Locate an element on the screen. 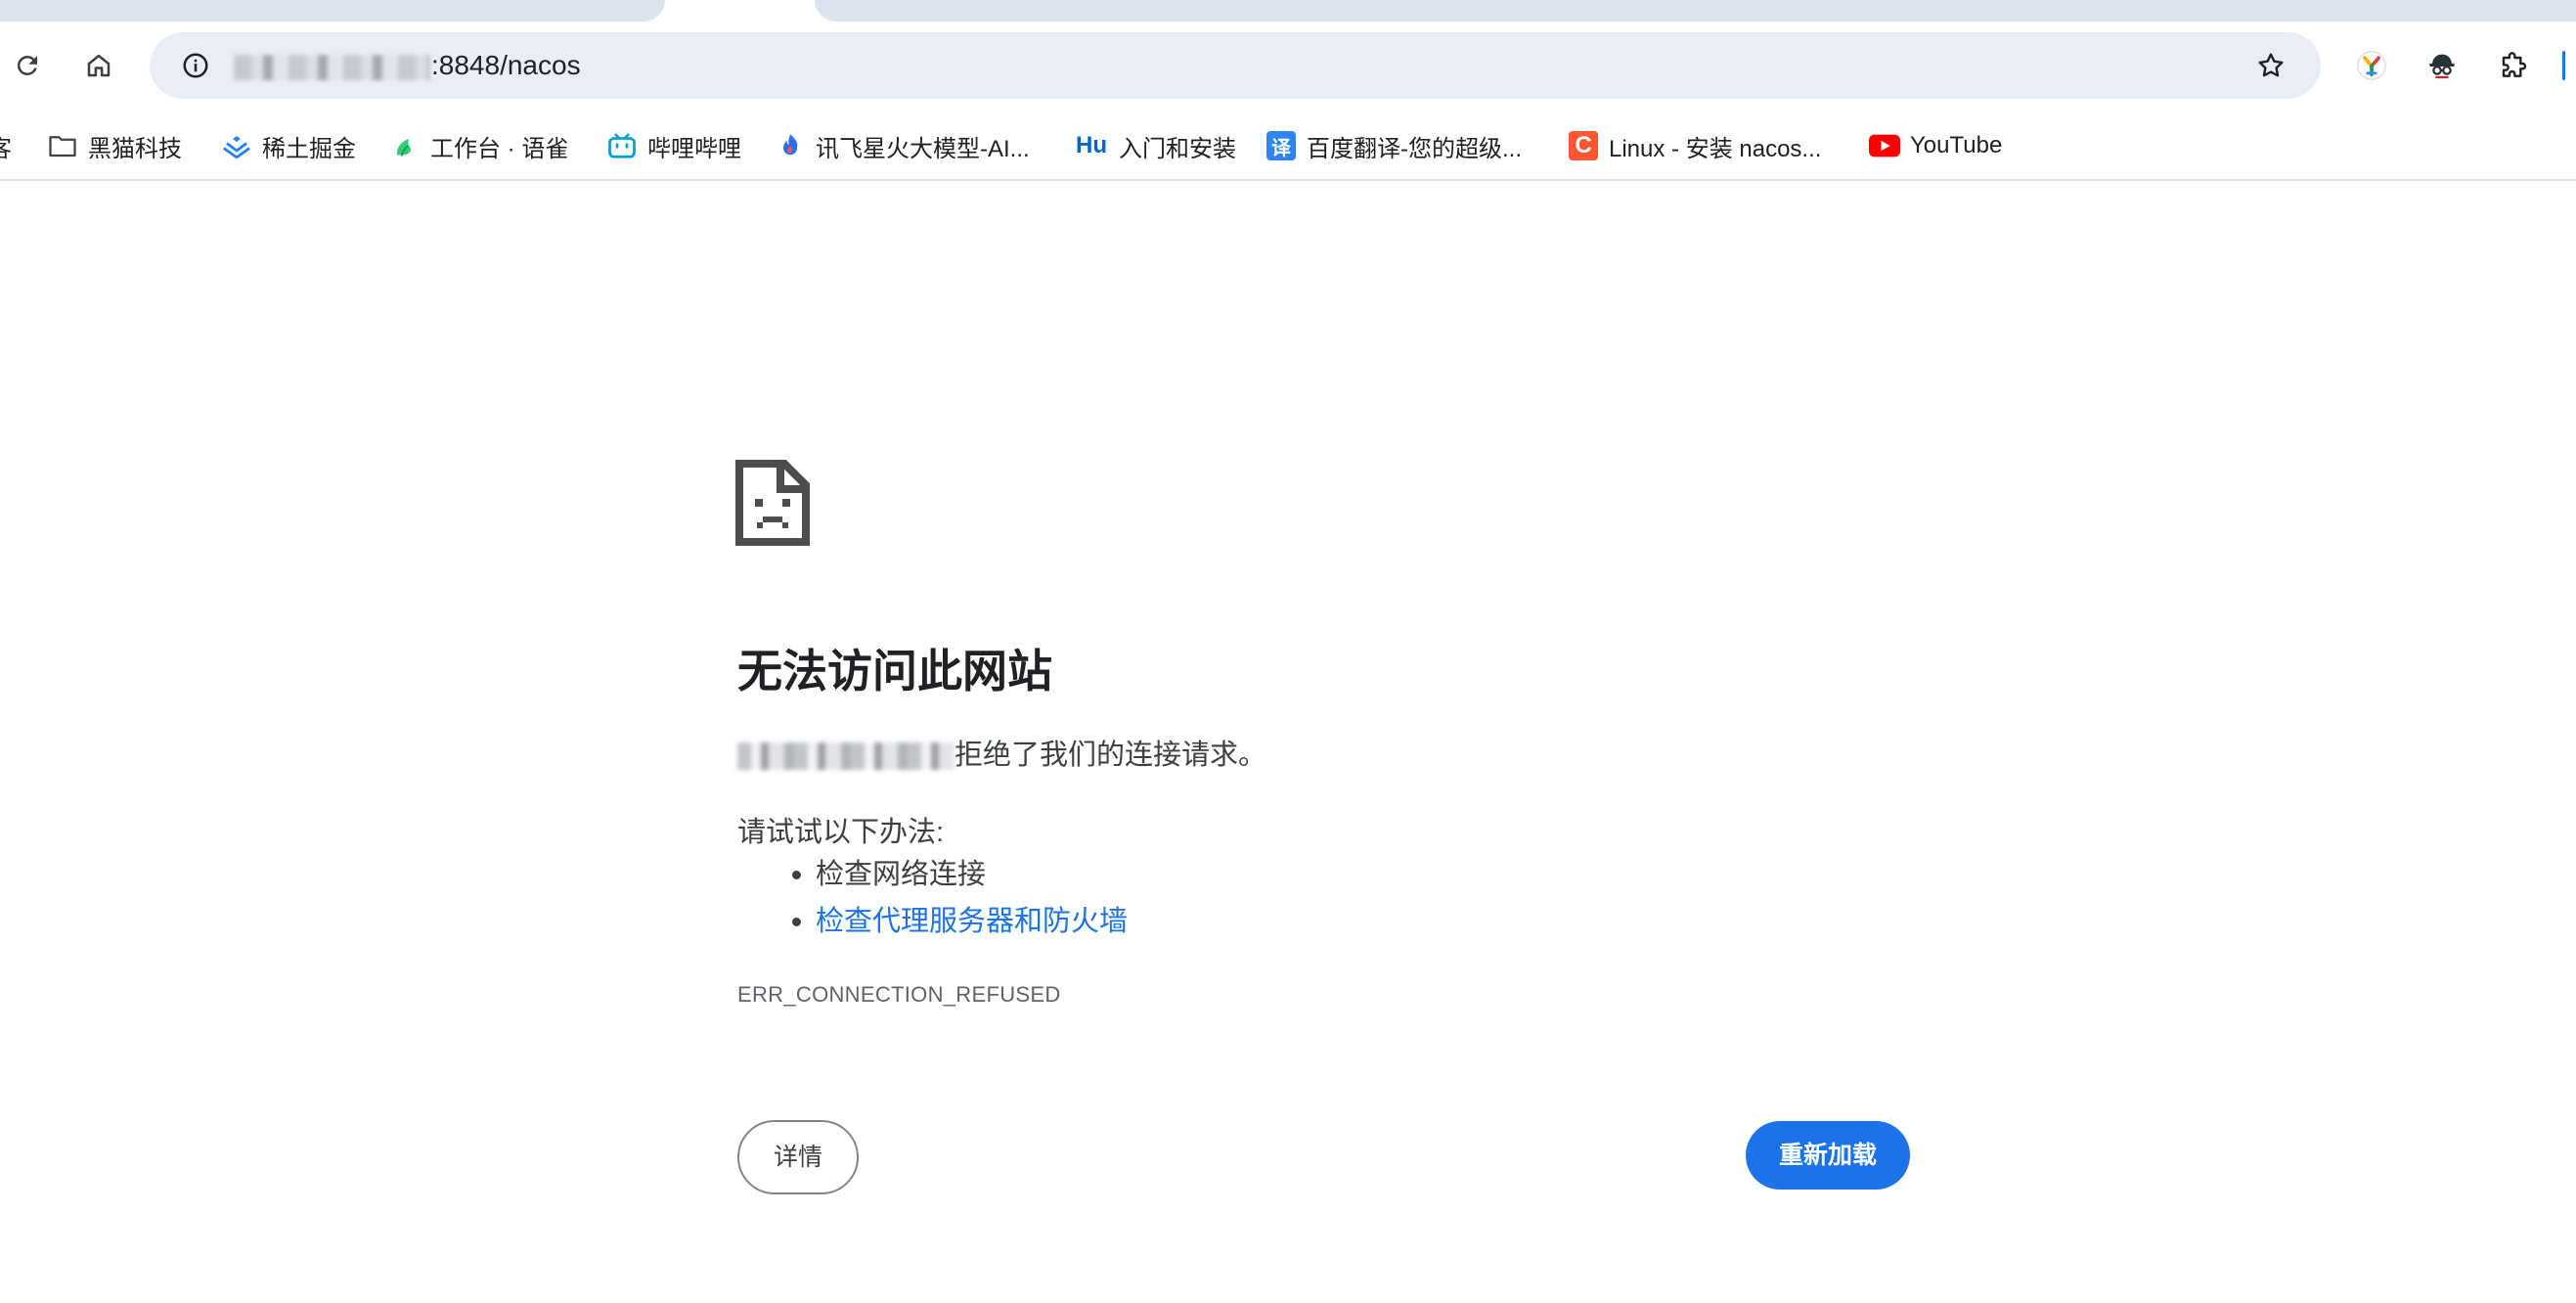 The width and height of the screenshot is (2576, 1303). error-host-message: 拒绝了我们的连接请求。 is located at coordinates (1002, 752).